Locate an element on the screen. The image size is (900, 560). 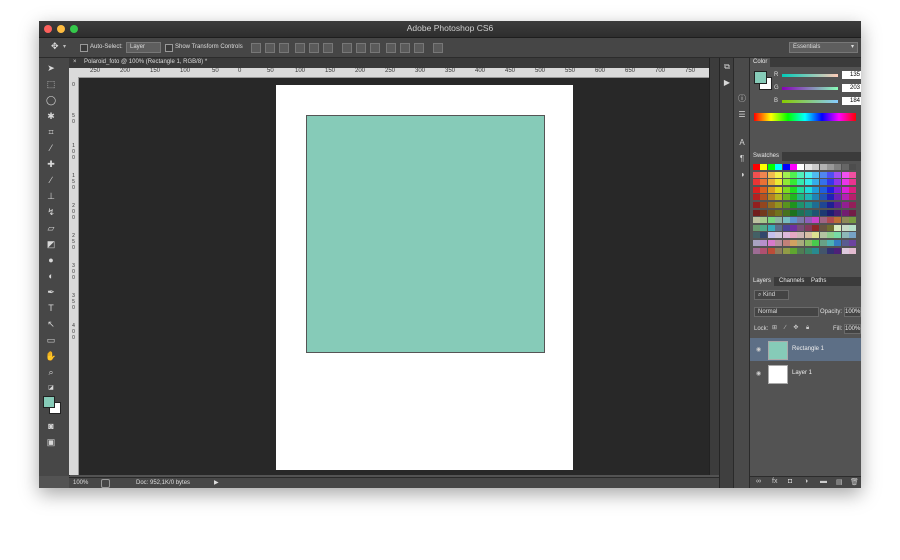
history-brush-tool-icon: ↯ is located at coordinates (51, 212).